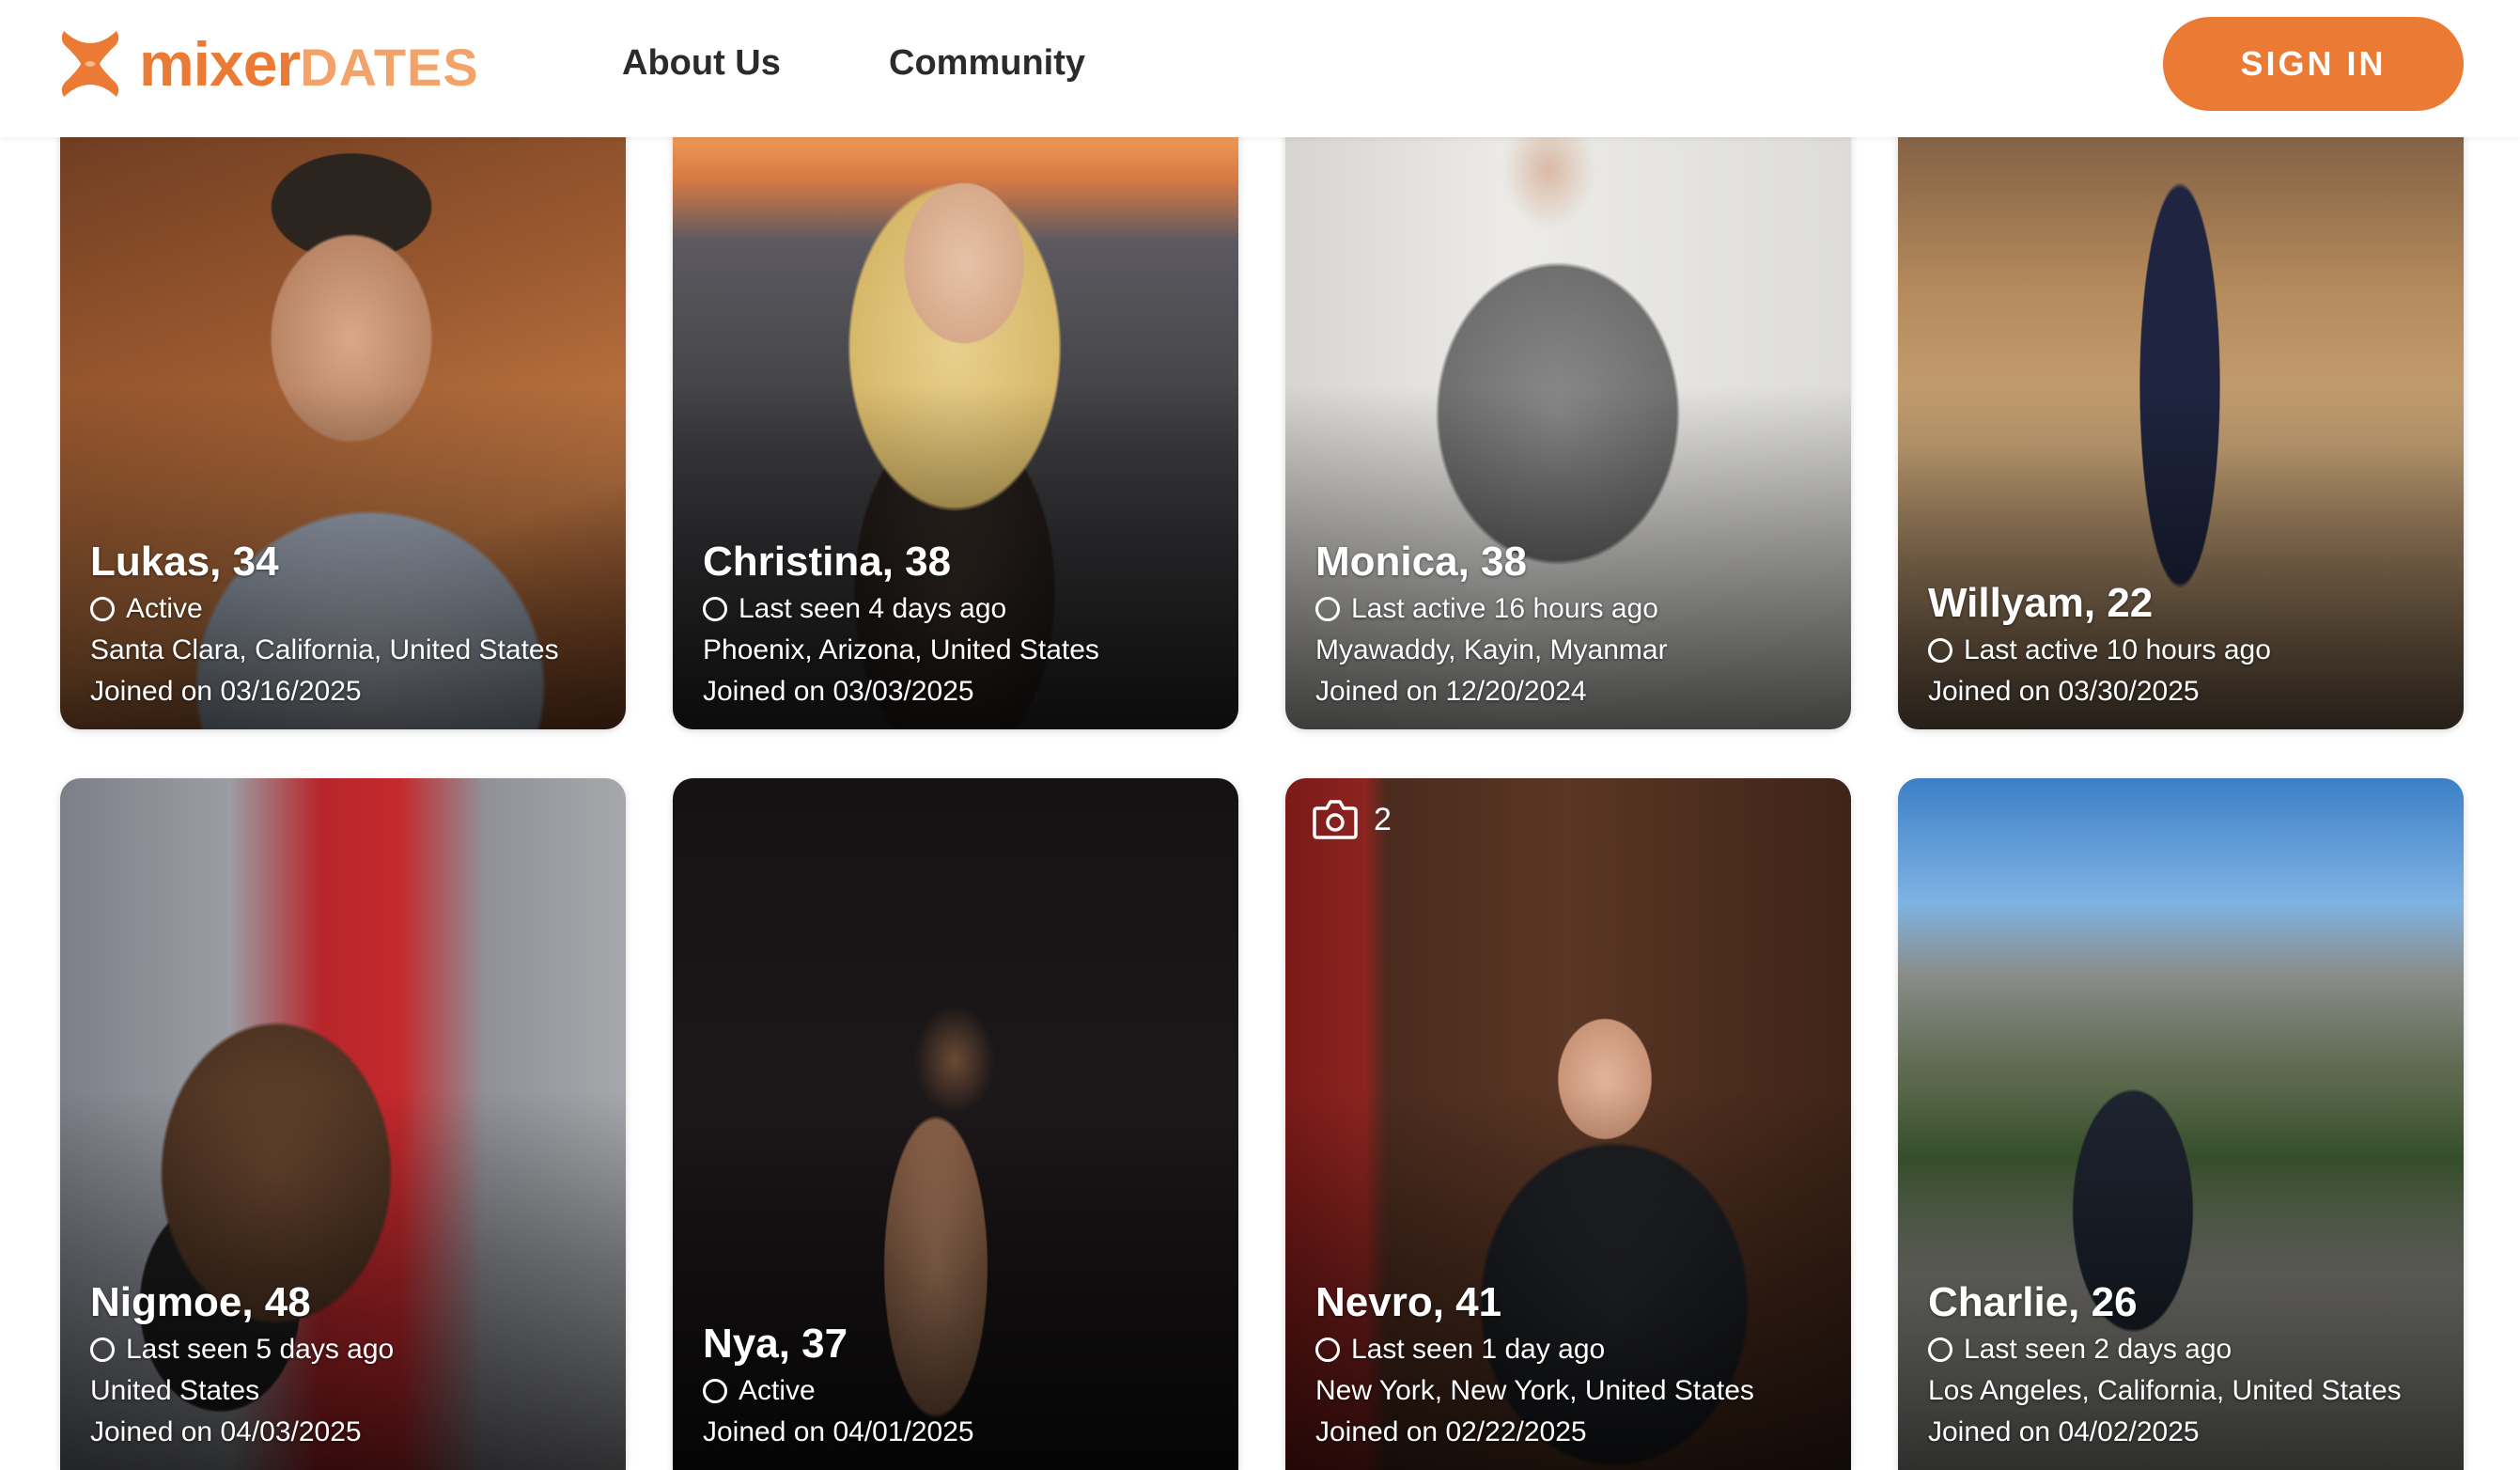 The image size is (2520, 1470). Describe the element at coordinates (90, 64) in the screenshot. I see `logo-x-icon` at that location.